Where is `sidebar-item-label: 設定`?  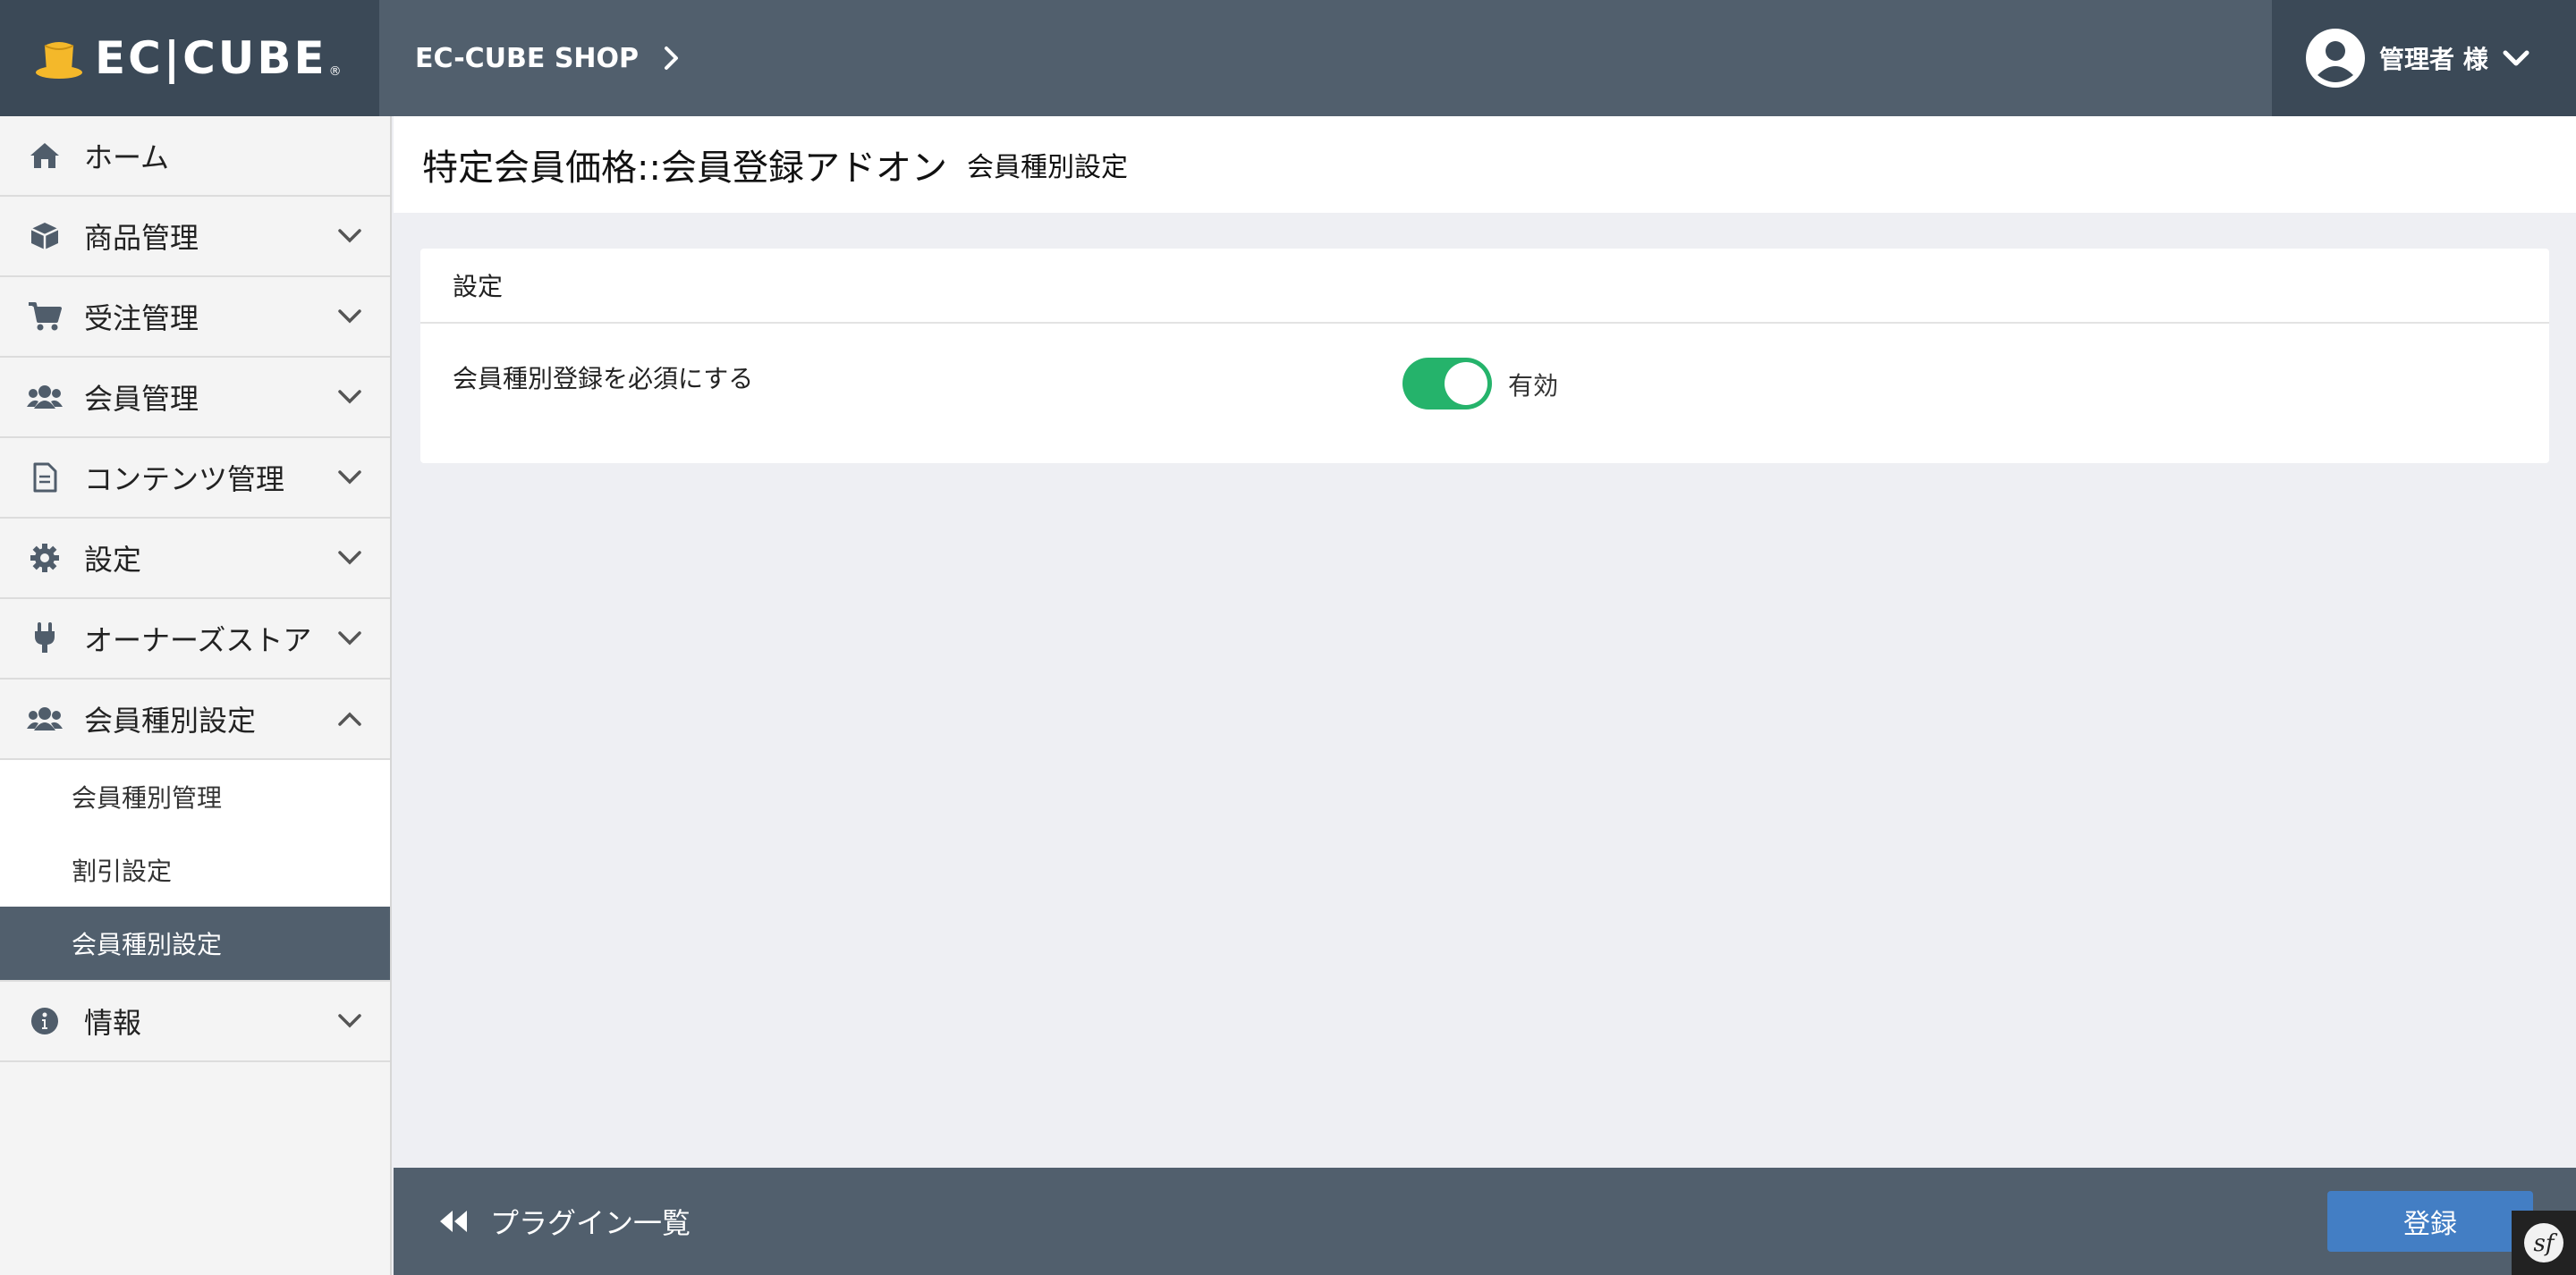
sidebar-item-label: 設定 is located at coordinates (113, 560).